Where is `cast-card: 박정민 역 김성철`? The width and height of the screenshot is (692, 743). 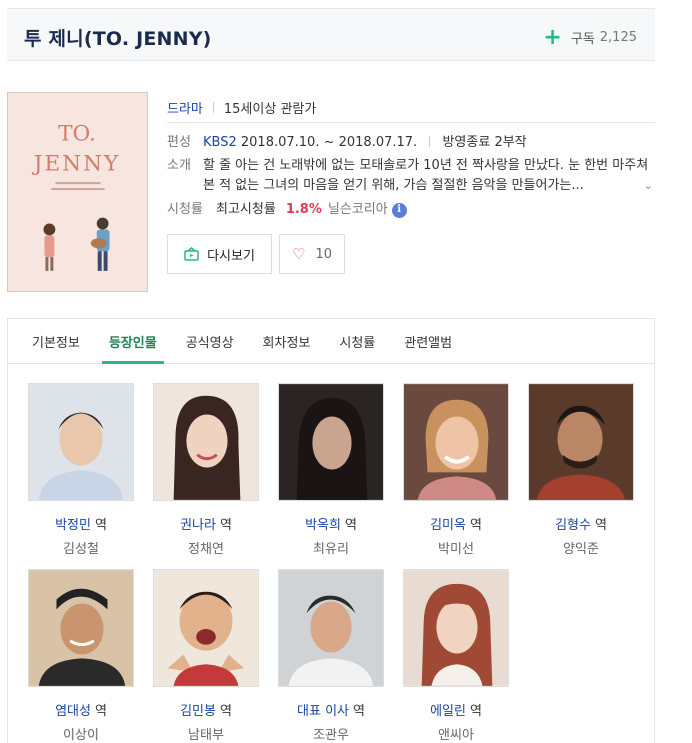 cast-card: 박정민 역 김성철 is located at coordinates (81, 470).